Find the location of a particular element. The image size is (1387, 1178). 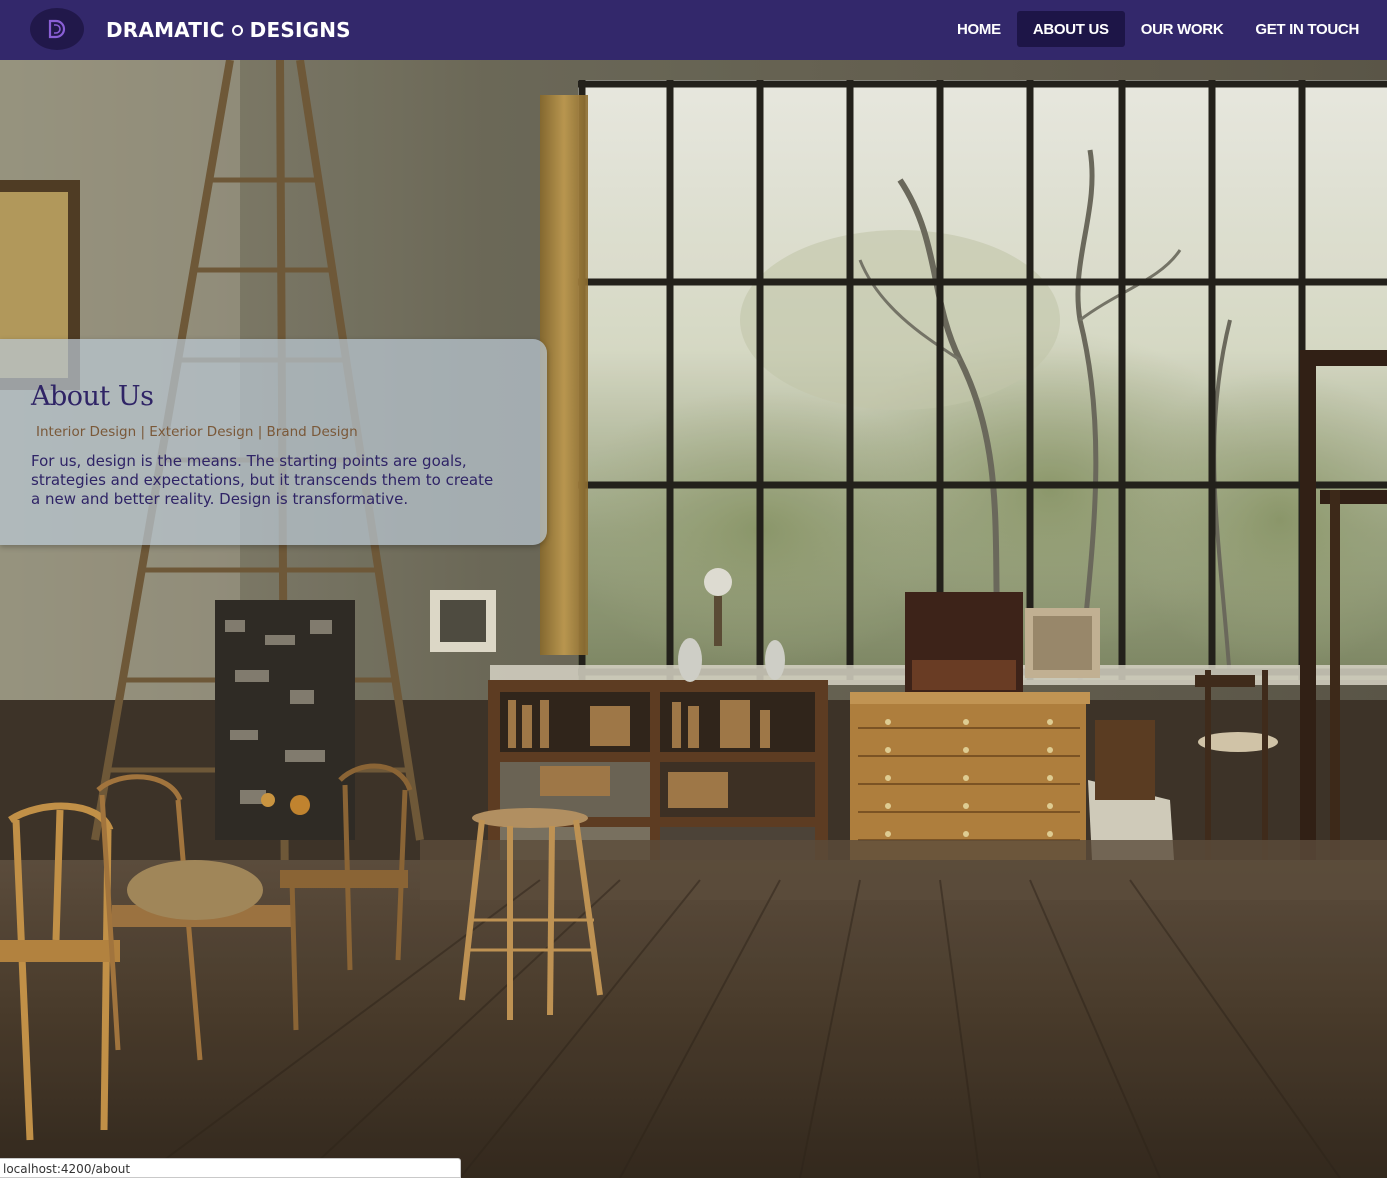

status-bar-url: localhost:4200/about is located at coordinates (230, 1168).